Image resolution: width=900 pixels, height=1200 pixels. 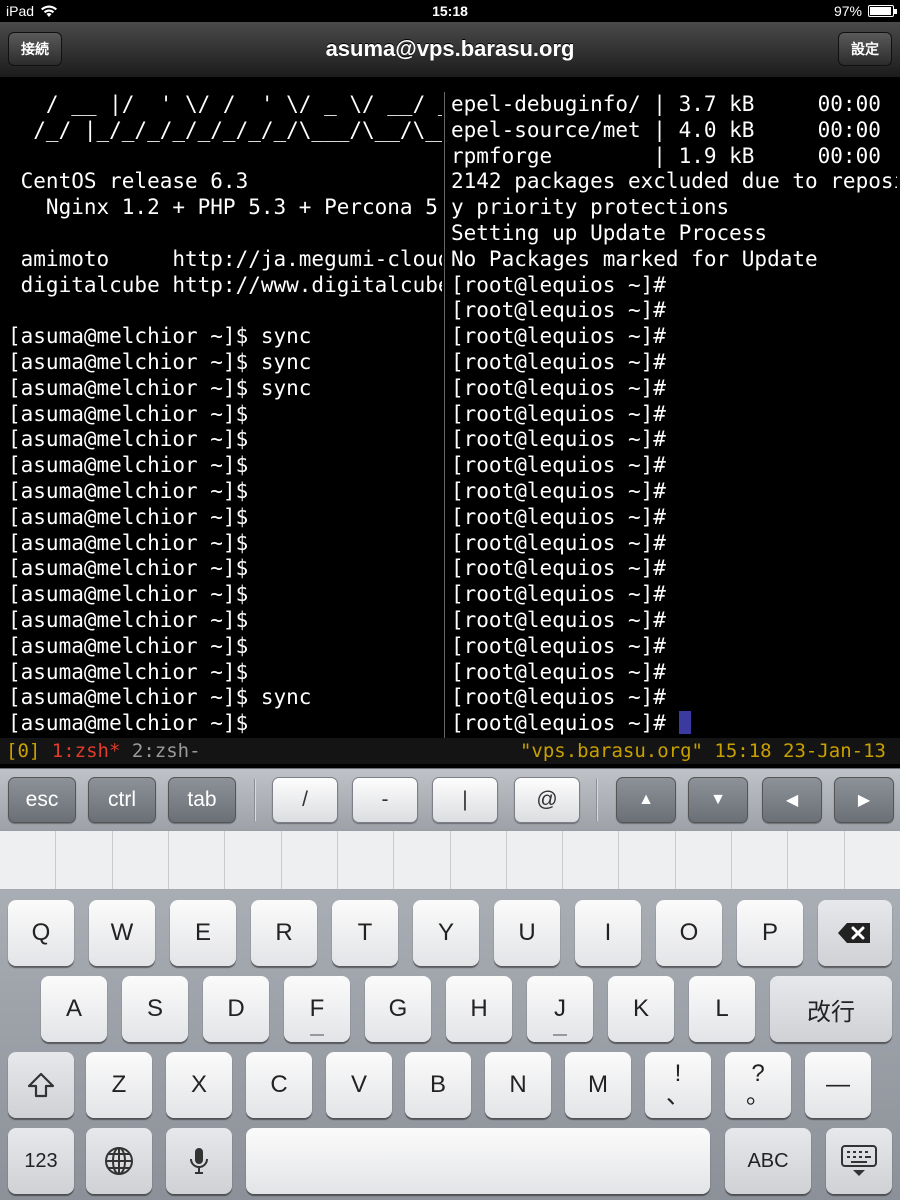 I want to click on key-f-label: F, so click(x=317, y=1008).